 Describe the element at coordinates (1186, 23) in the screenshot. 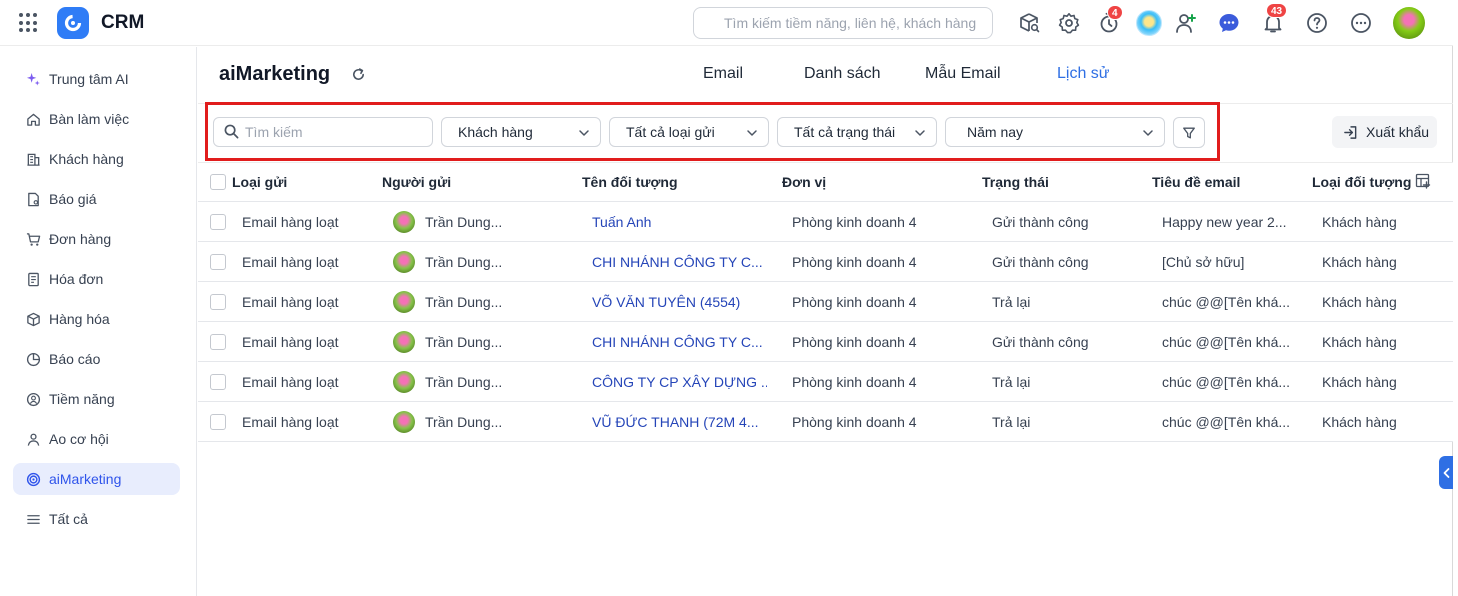

I see `add-user-icon` at that location.